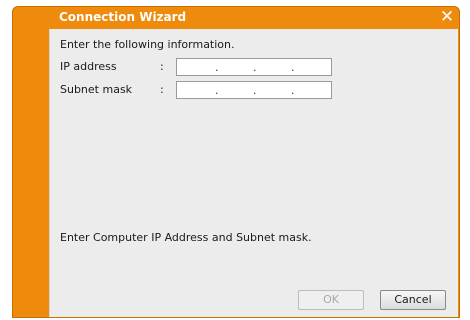 The image size is (470, 320). Describe the element at coordinates (123, 17) in the screenshot. I see `window-title: Connection Wizard` at that location.